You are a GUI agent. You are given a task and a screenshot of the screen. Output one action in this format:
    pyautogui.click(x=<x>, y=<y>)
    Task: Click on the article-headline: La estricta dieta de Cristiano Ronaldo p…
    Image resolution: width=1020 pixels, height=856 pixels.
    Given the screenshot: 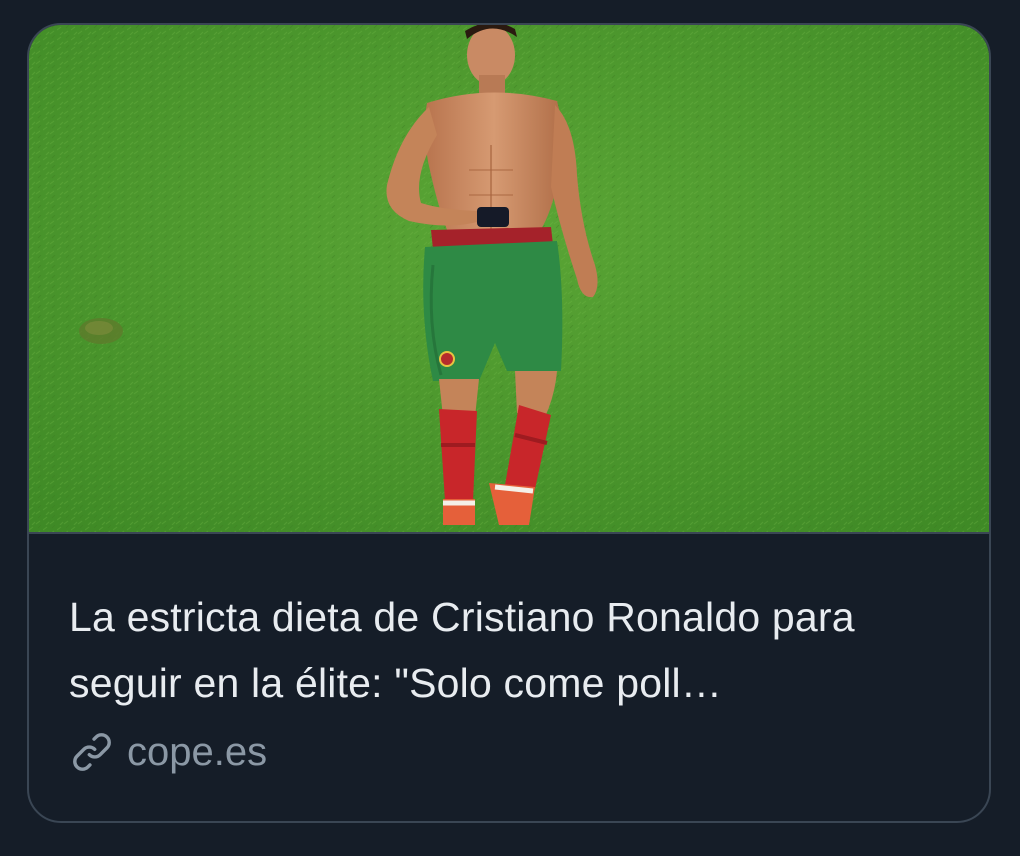 What is the action you would take?
    pyautogui.click(x=509, y=650)
    